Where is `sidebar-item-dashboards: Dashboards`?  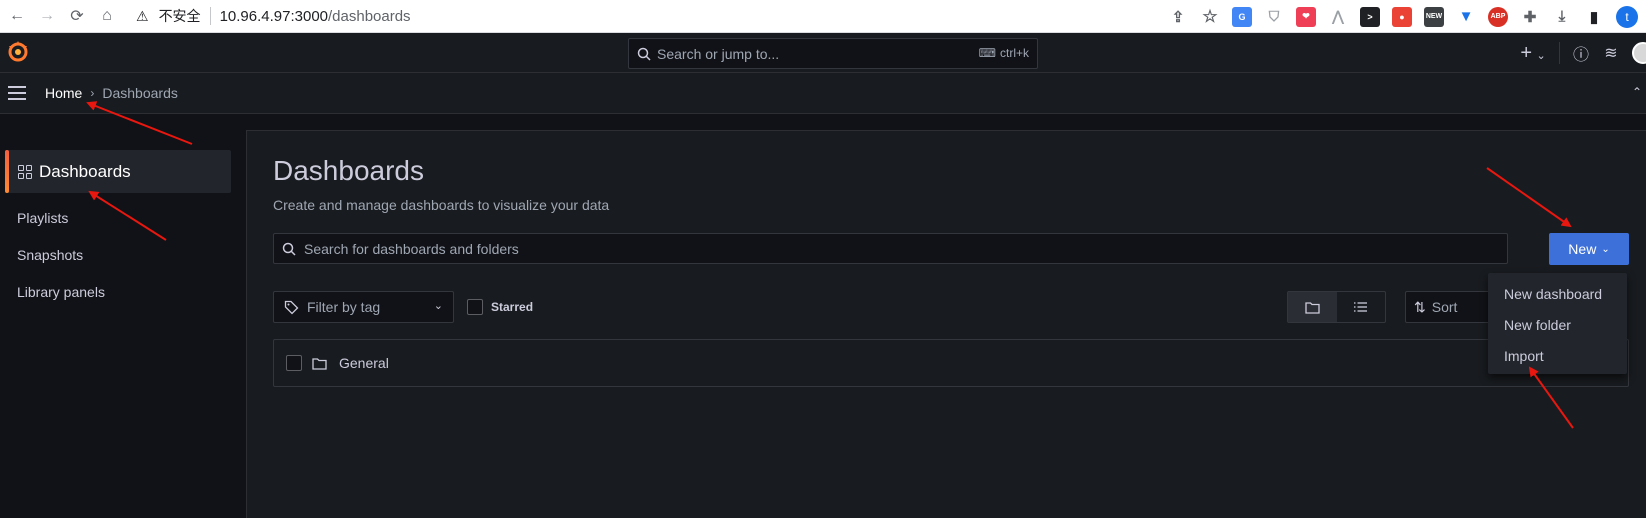 sidebar-item-dashboards: Dashboards is located at coordinates (118, 171).